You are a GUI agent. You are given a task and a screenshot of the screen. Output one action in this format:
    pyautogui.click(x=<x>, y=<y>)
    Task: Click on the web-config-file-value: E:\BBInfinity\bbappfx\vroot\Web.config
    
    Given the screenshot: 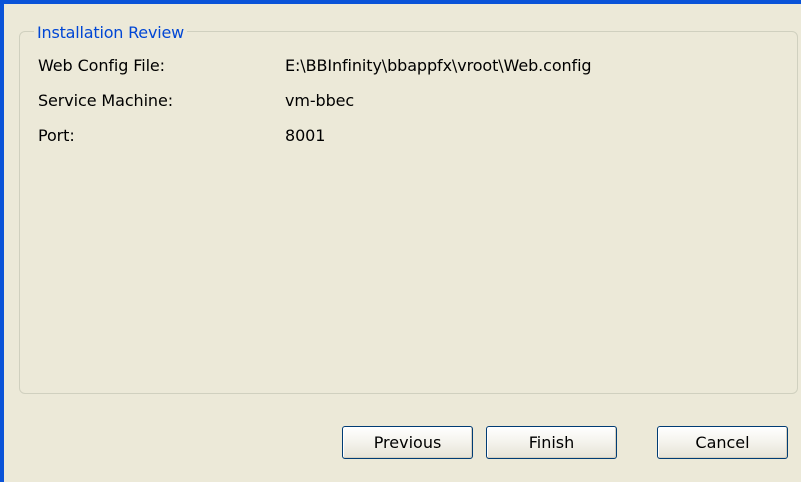 What is the action you would take?
    pyautogui.click(x=438, y=65)
    